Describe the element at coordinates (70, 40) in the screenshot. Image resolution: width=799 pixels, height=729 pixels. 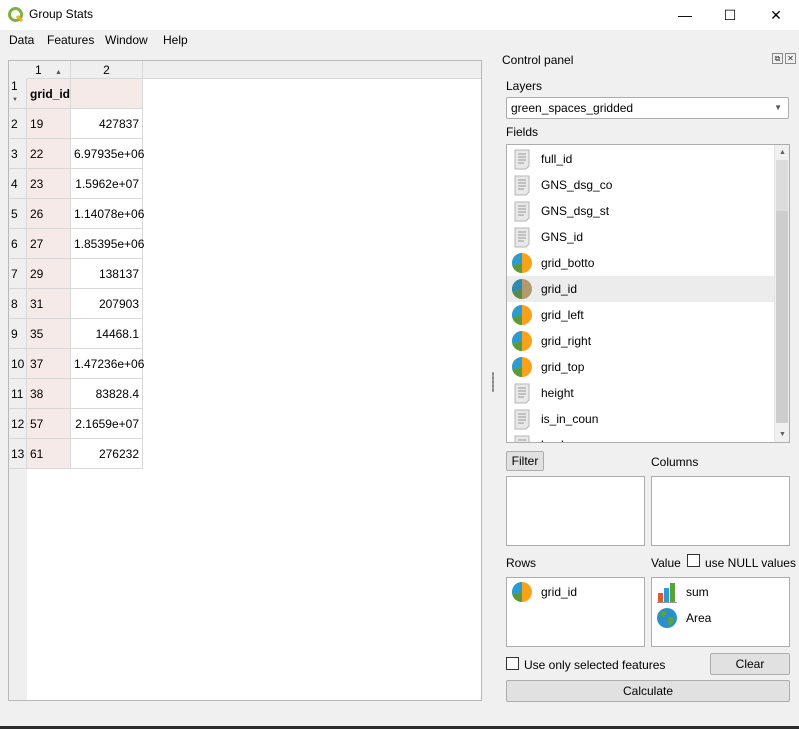
I see `menu-features: Features` at that location.